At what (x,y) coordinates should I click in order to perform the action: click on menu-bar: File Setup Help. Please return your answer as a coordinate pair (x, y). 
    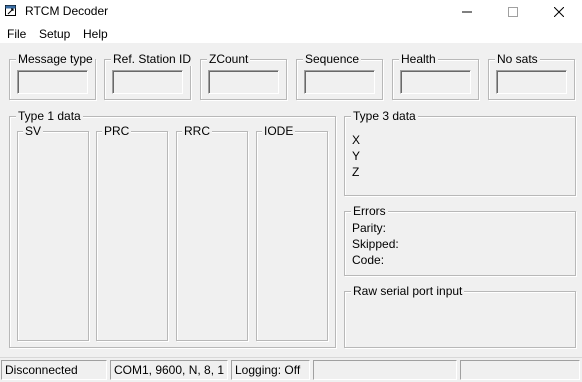
    Looking at the image, I should click on (291, 33).